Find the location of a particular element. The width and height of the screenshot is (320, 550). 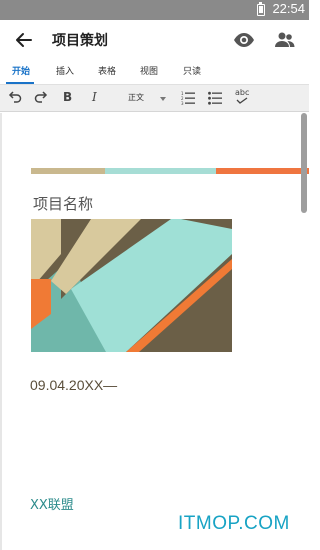

italic-button: I is located at coordinates (94, 99).